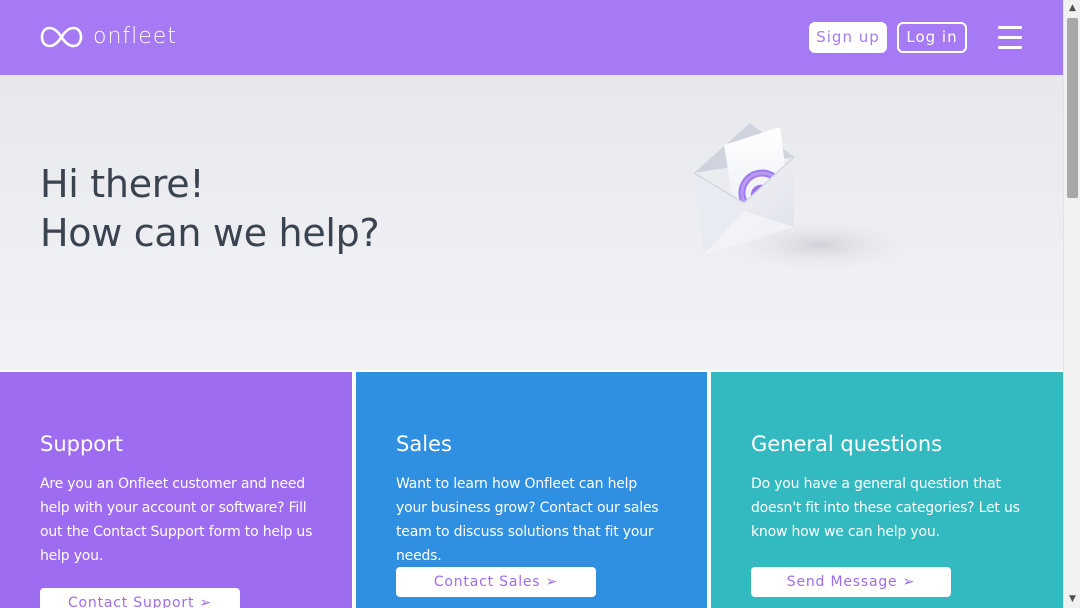 The image size is (1080, 608). Describe the element at coordinates (932, 37) in the screenshot. I see `log-in-button: Log in` at that location.